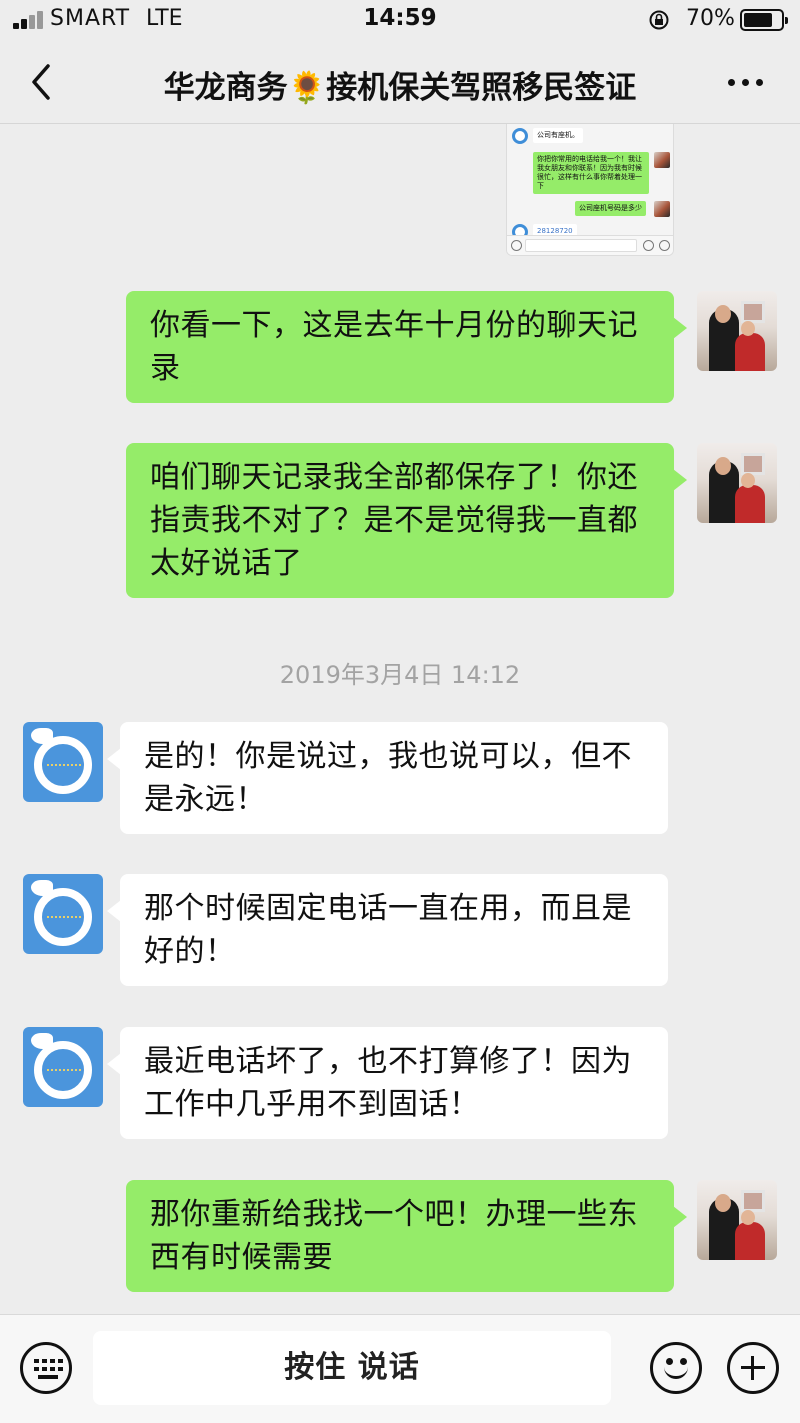 Image resolution: width=800 pixels, height=1423 pixels. I want to click on message-bubble-incoming: 那个时候固定电话一直在用，而且是好的！, so click(387, 930).